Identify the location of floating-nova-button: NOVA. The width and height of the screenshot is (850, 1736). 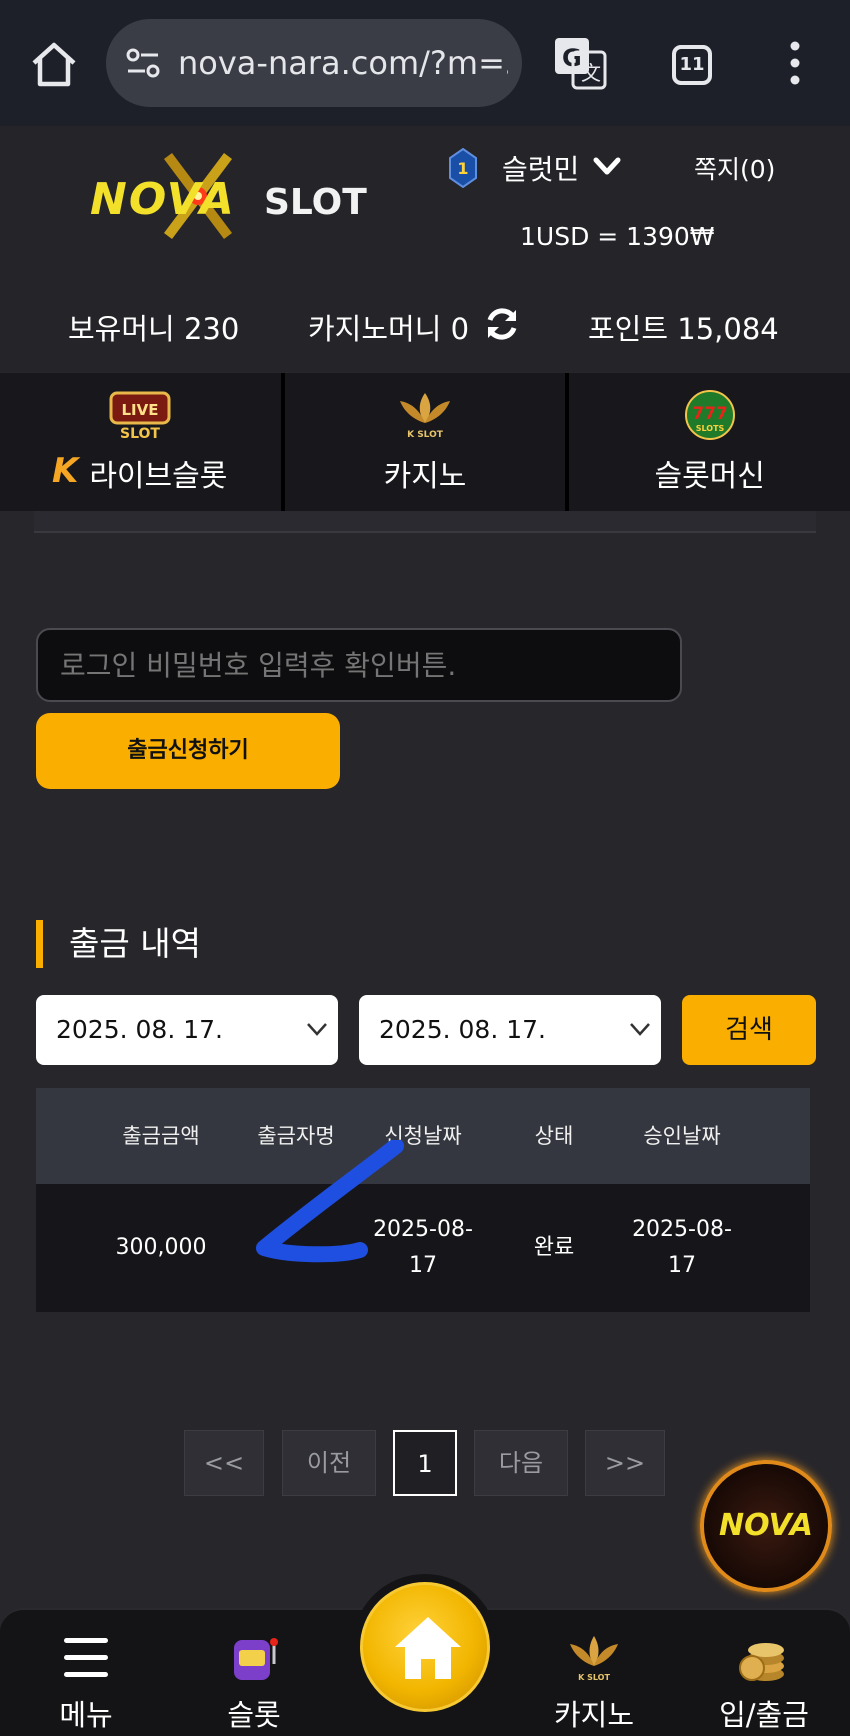
(766, 1526).